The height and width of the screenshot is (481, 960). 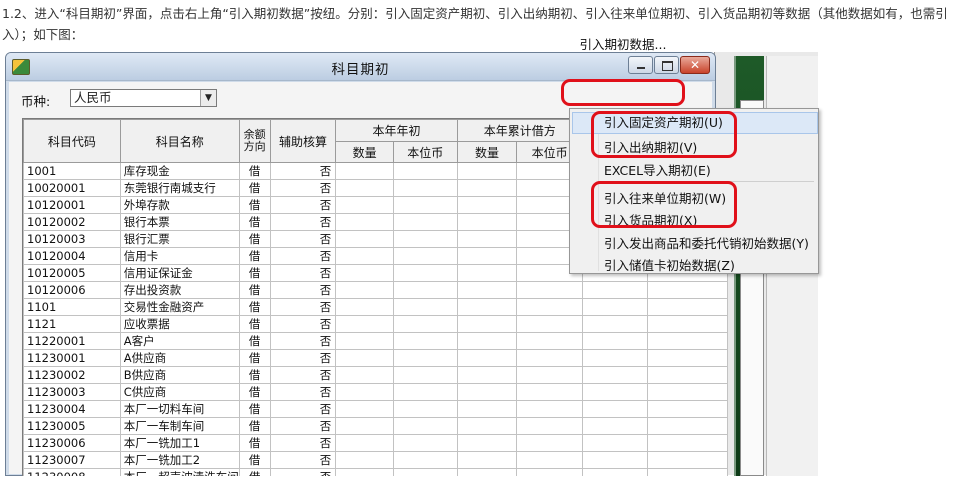 What do you see at coordinates (375, 426) in the screenshot?
I see `table-row: 11230005 本厂一车制车间借否` at bounding box center [375, 426].